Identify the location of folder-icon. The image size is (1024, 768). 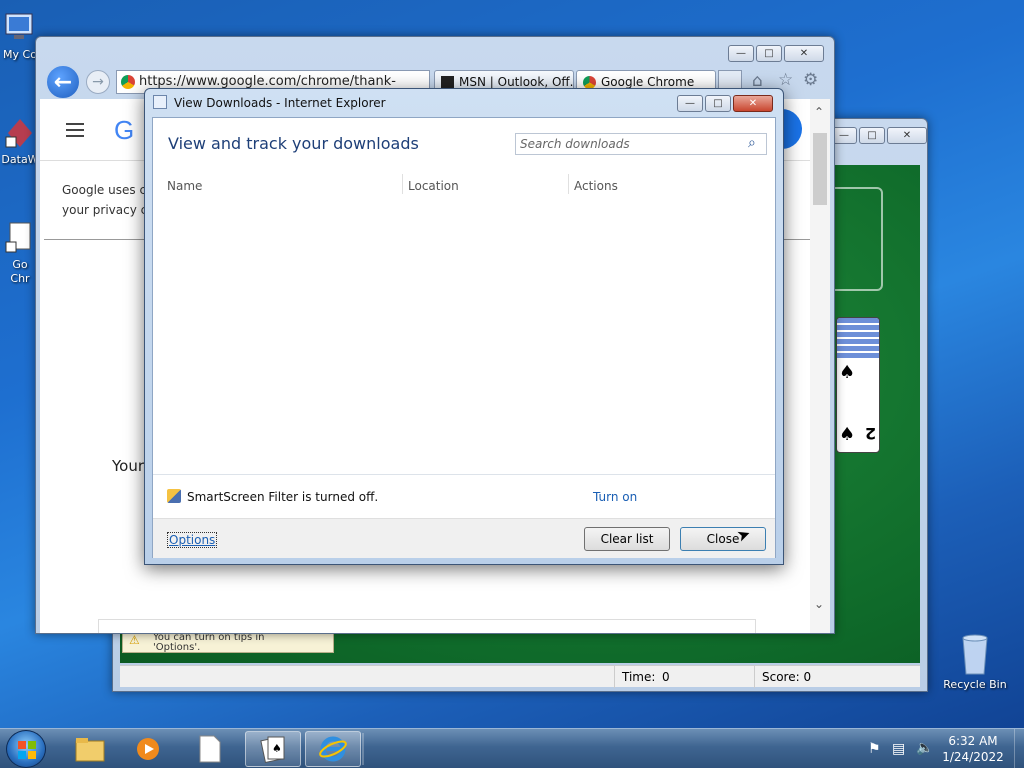
(90, 750).